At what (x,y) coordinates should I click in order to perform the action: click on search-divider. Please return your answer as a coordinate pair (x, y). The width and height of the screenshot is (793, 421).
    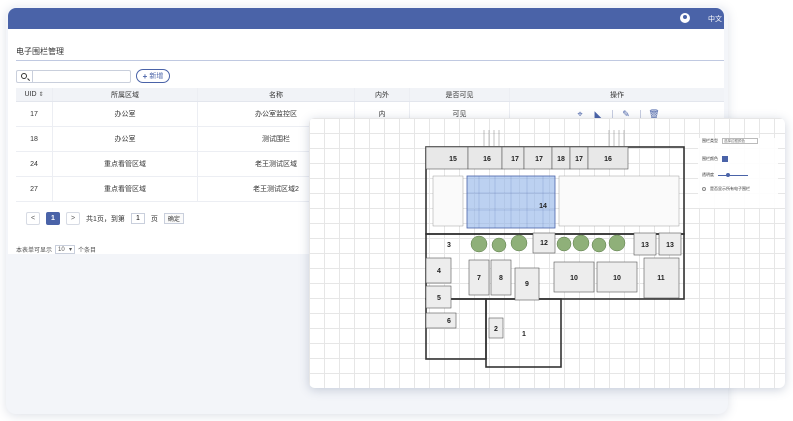
    Looking at the image, I should click on (32, 76).